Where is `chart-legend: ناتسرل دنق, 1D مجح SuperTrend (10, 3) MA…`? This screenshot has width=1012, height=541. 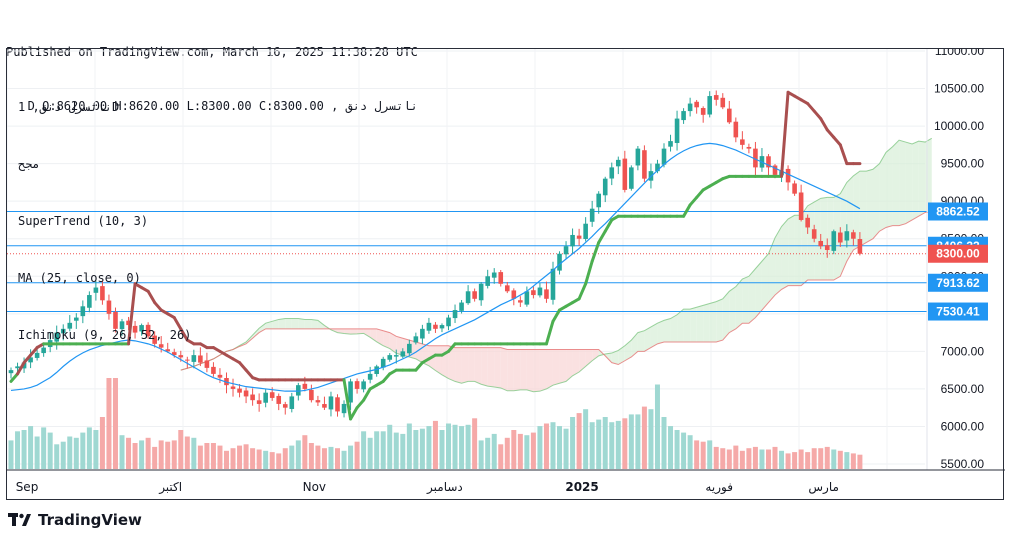 chart-legend: ناتسرل دنق, 1D مجح SuperTrend (10, 3) MA… is located at coordinates (104, 212).